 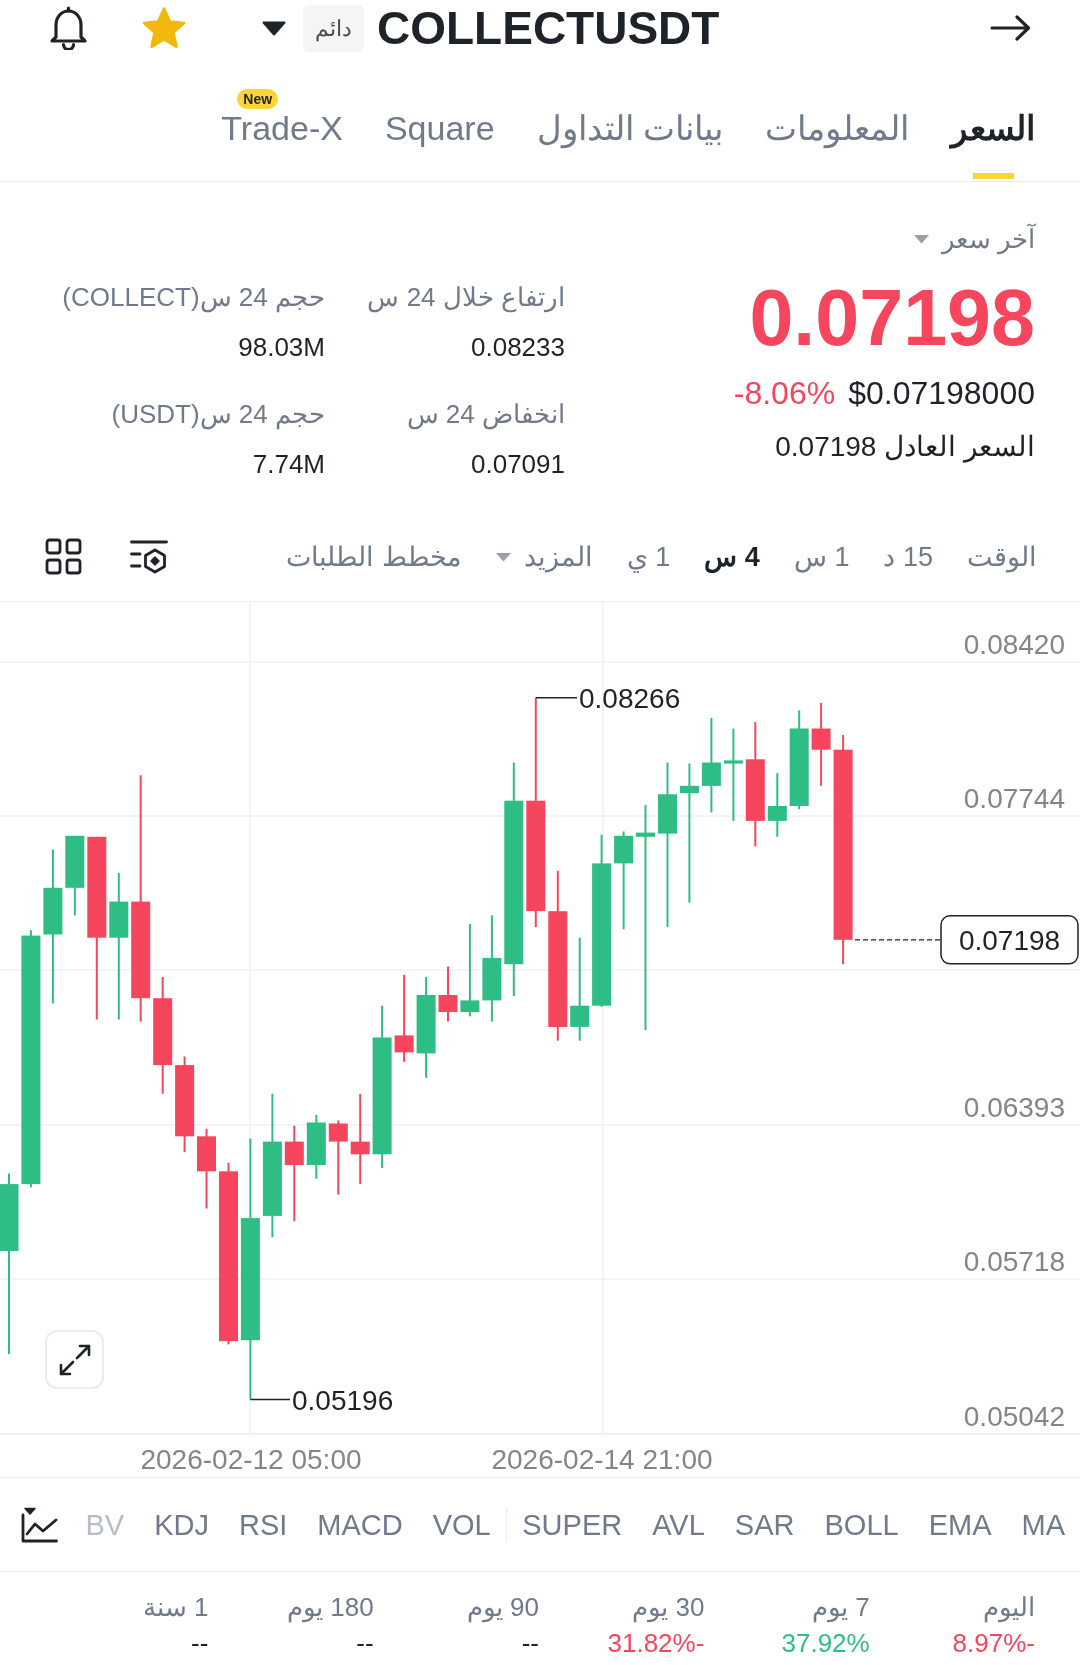 I want to click on low-price-label: 0.05196, so click(x=343, y=1400).